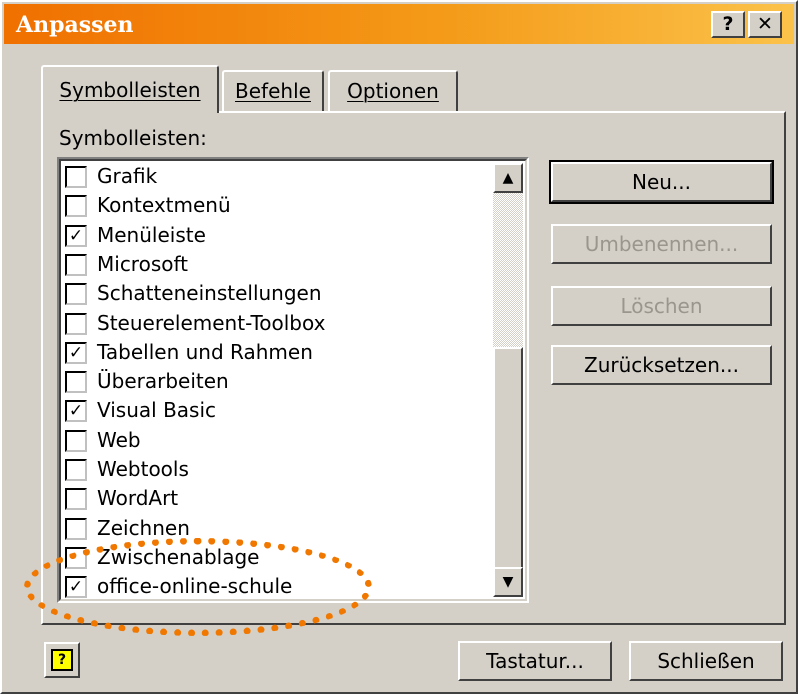  What do you see at coordinates (728, 24) in the screenshot?
I see `context-help-button: ?` at bounding box center [728, 24].